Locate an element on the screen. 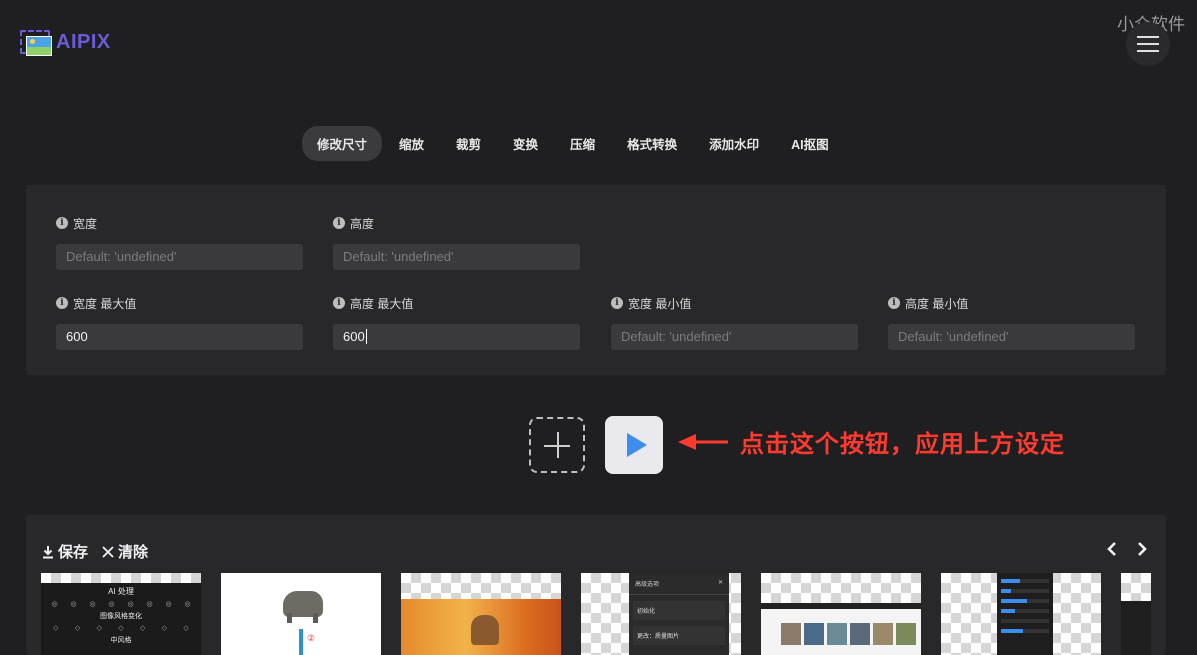  max-width-input: 600 is located at coordinates (179, 337).